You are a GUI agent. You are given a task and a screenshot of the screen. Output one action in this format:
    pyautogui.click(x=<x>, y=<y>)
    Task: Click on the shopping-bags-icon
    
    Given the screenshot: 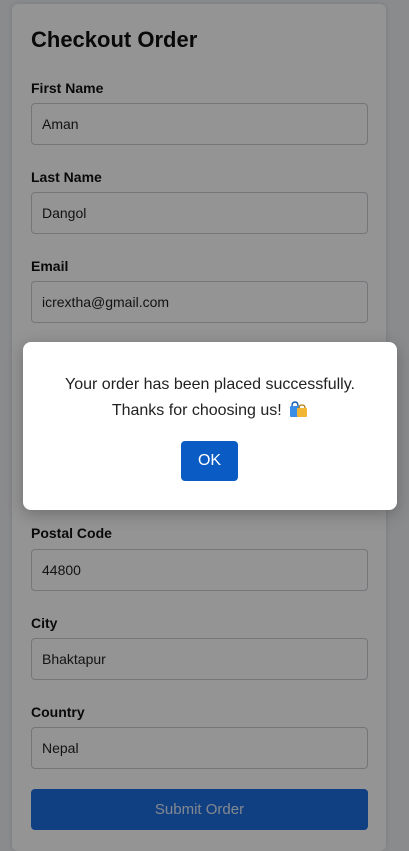 What is the action you would take?
    pyautogui.click(x=299, y=409)
    